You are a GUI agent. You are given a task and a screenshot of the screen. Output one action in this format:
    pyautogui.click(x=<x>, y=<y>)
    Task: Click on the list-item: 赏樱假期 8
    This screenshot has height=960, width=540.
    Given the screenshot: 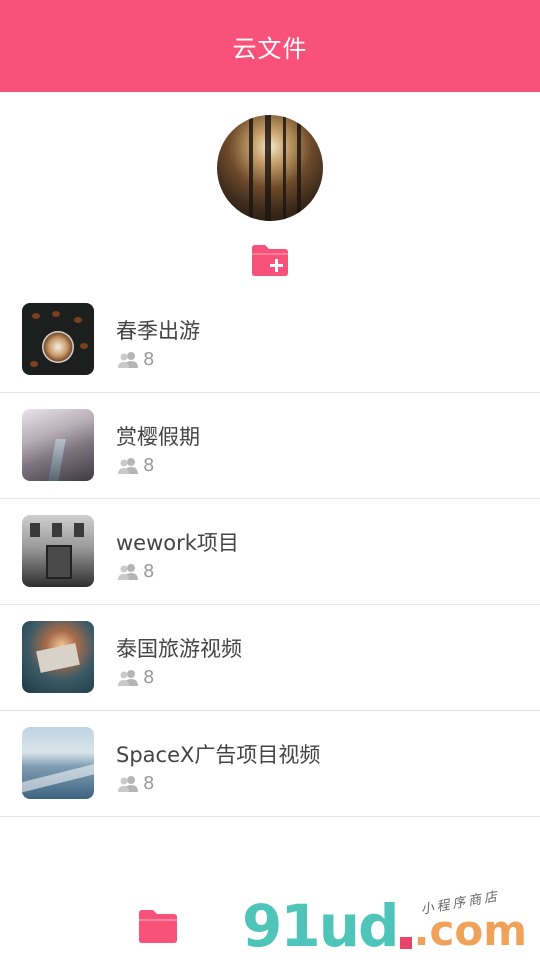 What is the action you would take?
    pyautogui.click(x=270, y=446)
    